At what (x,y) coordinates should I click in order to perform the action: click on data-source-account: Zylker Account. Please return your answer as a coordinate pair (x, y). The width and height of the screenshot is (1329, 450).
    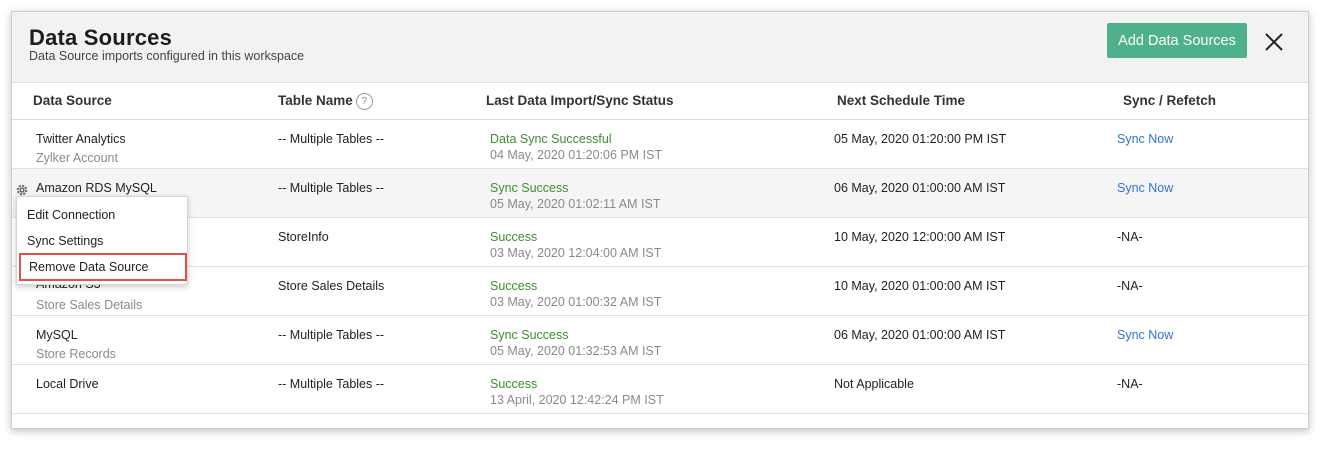
    Looking at the image, I should click on (77, 158).